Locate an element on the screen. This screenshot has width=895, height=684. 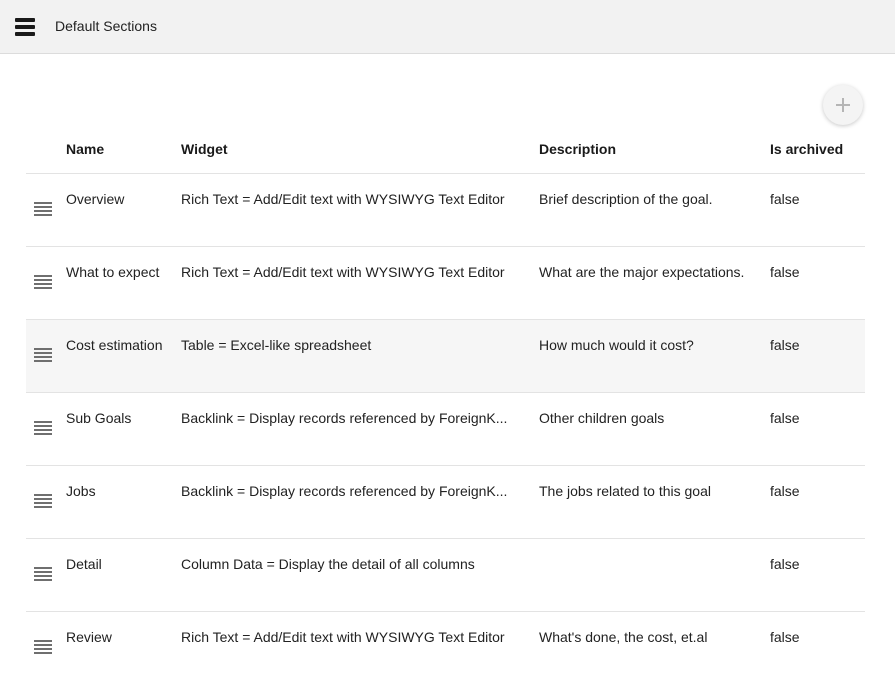
cell-name: Sub Goals is located at coordinates (99, 418).